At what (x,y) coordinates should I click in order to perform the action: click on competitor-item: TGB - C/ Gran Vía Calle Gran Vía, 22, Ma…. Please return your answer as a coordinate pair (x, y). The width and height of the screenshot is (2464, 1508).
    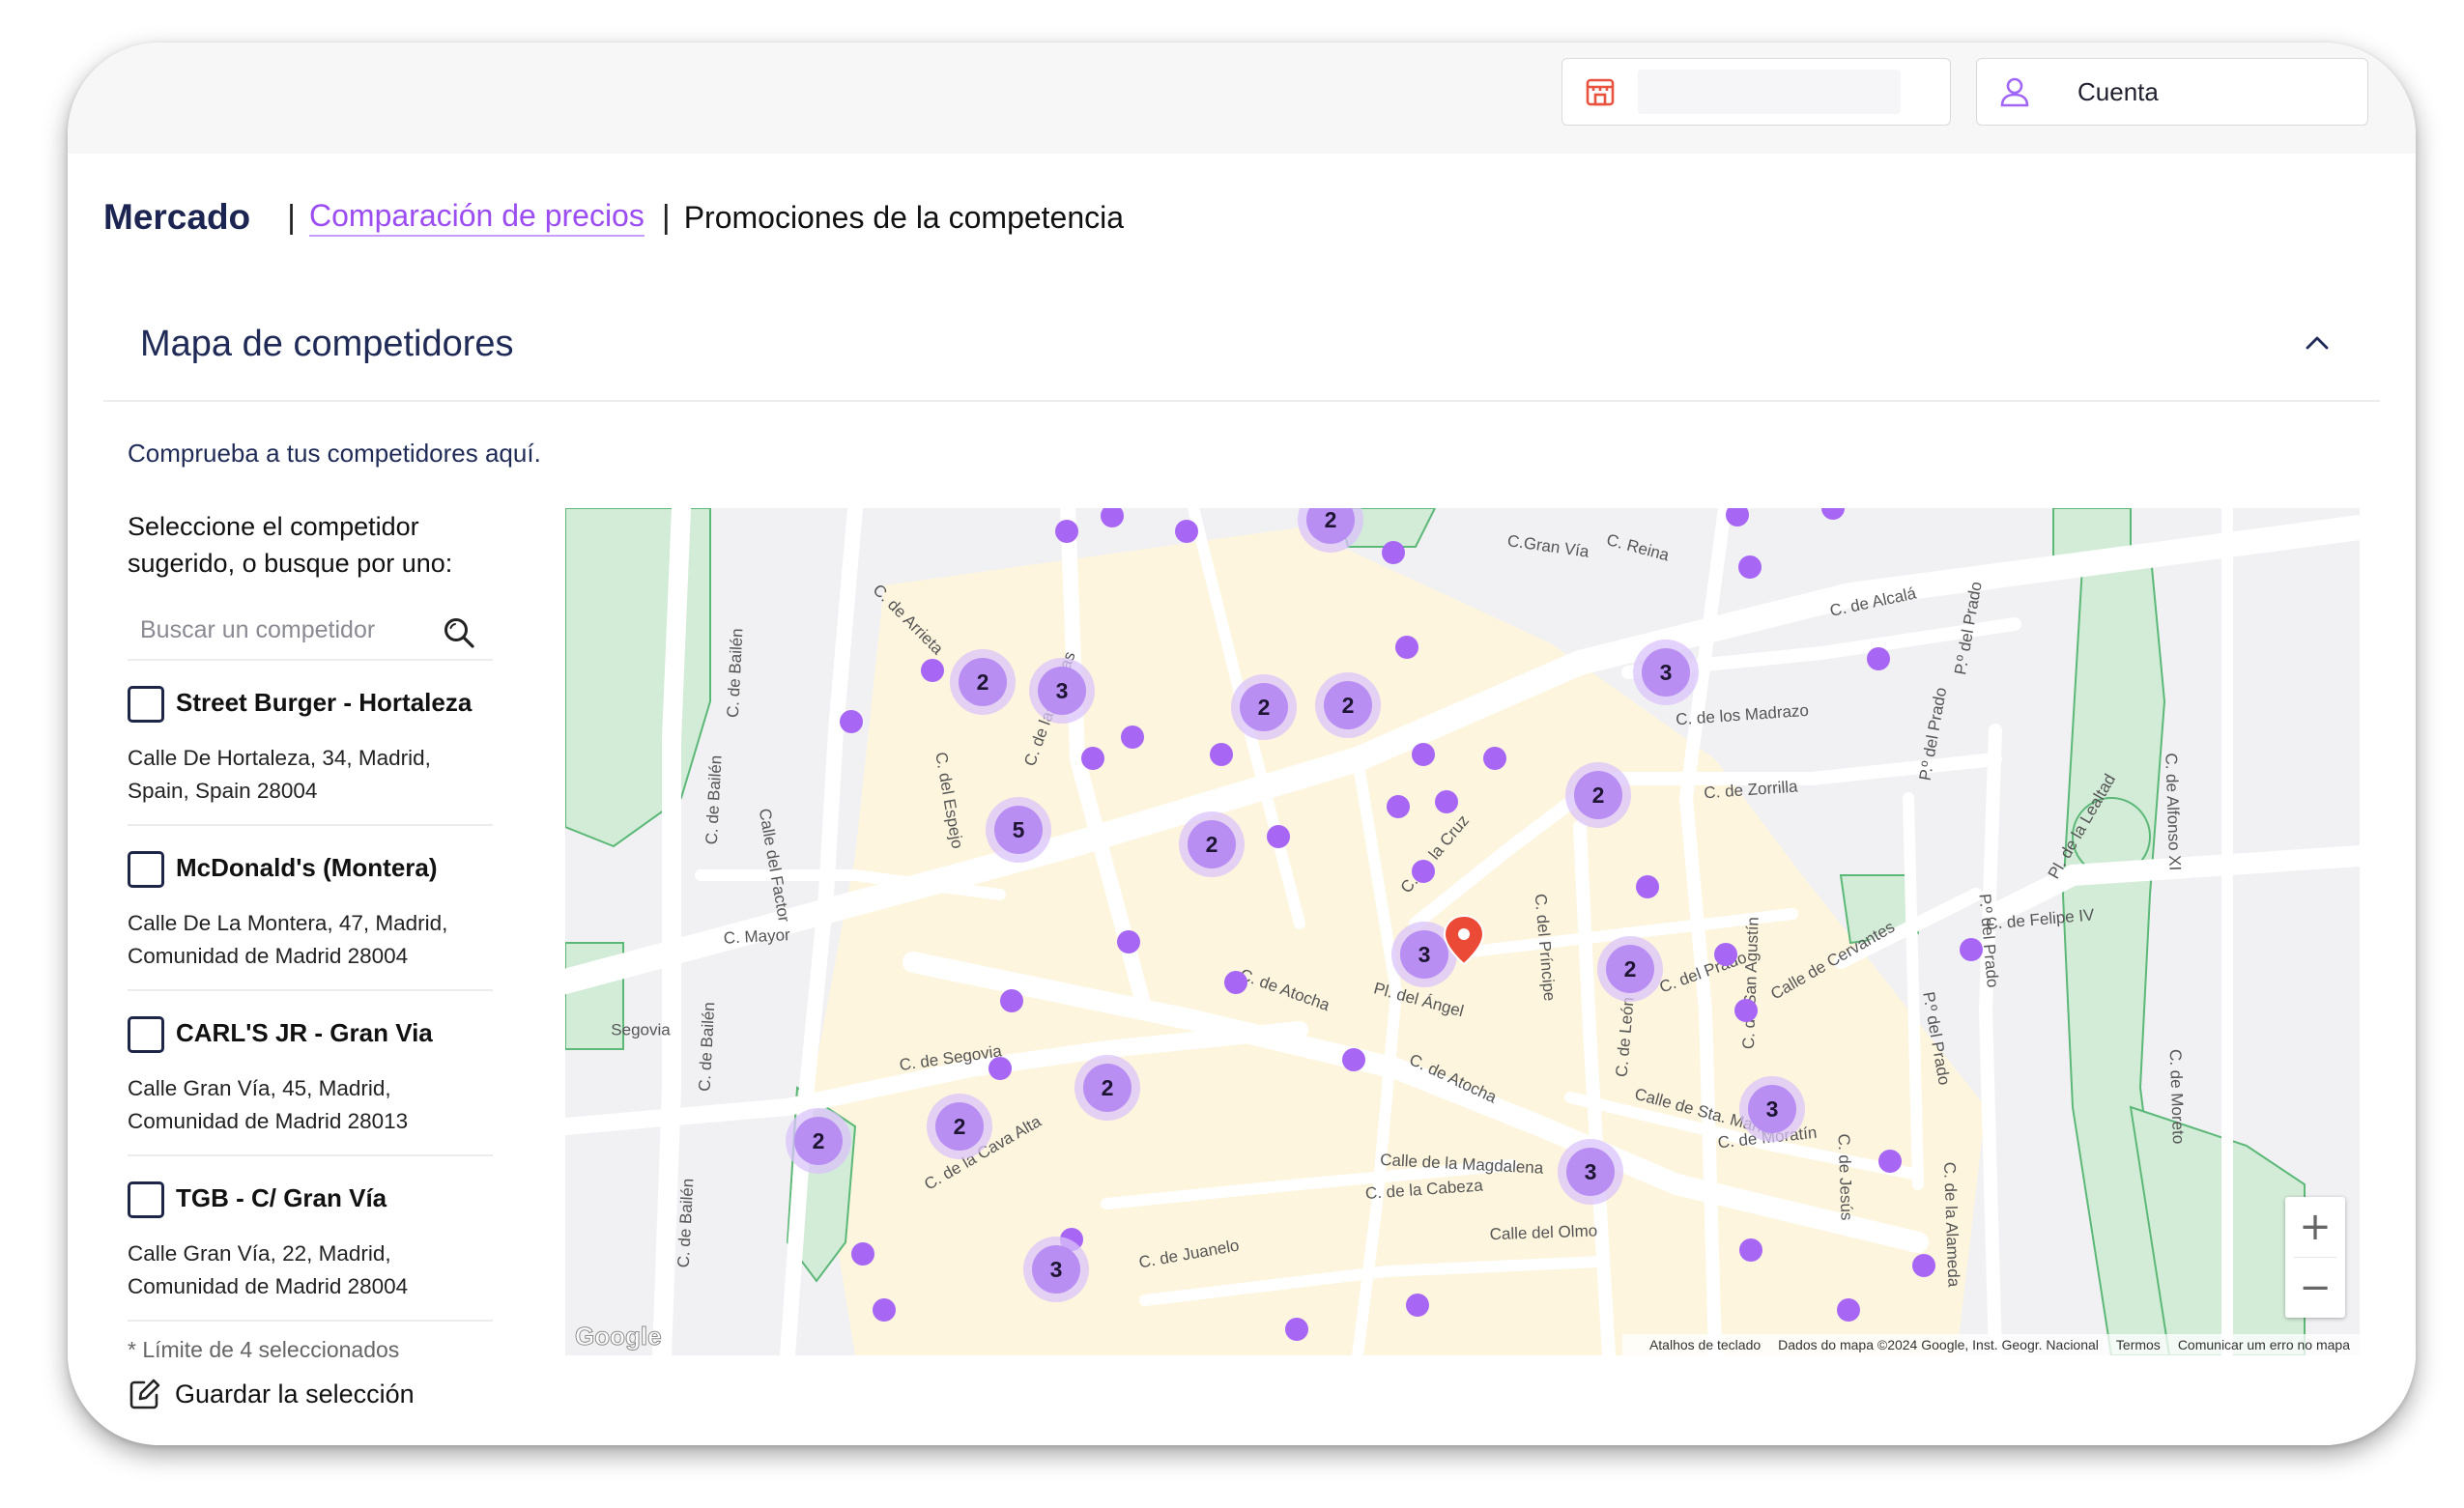
    Looking at the image, I should click on (310, 1239).